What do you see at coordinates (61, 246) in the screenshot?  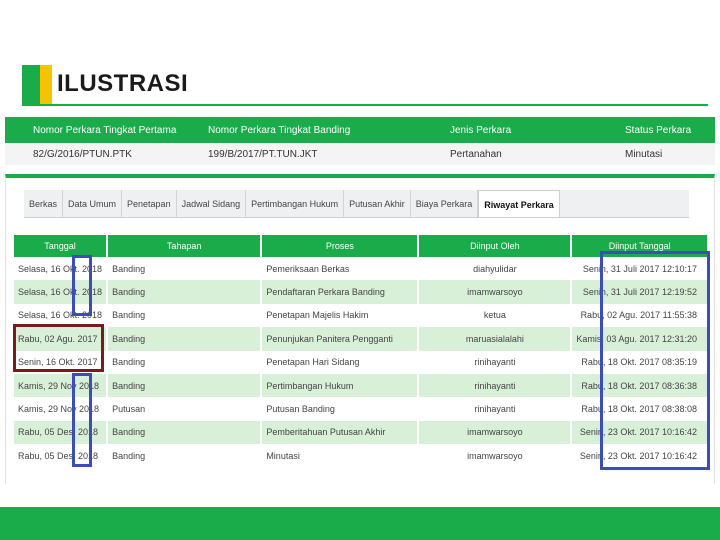 I see `history-header-date: Tanggal` at bounding box center [61, 246].